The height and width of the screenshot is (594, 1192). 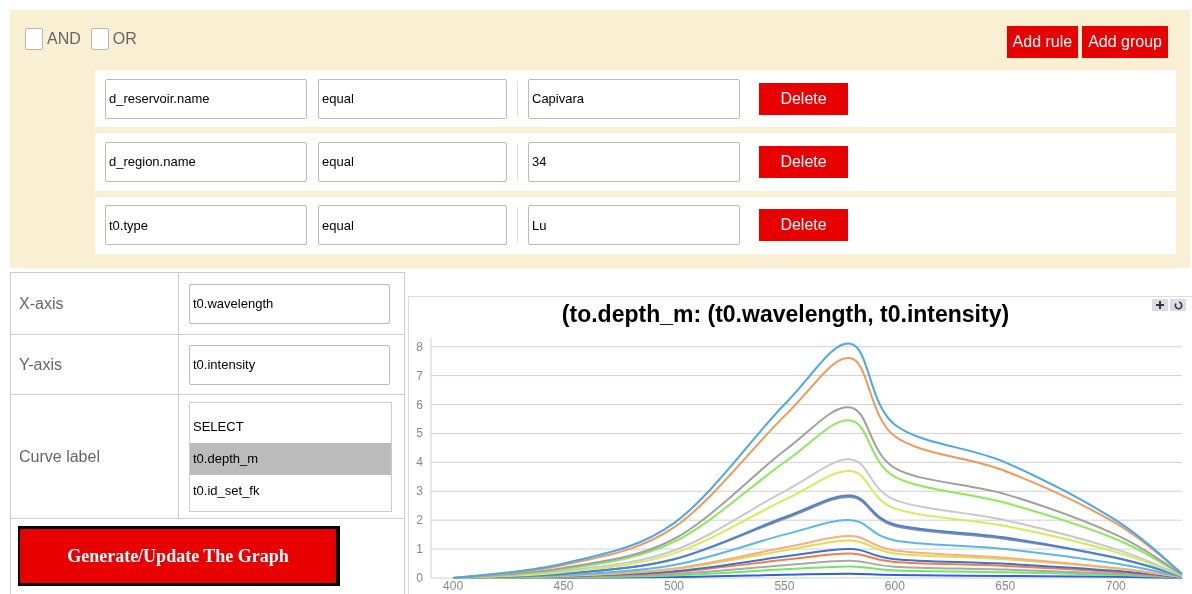 What do you see at coordinates (563, 584) in the screenshot?
I see `x-tick-label: 450` at bounding box center [563, 584].